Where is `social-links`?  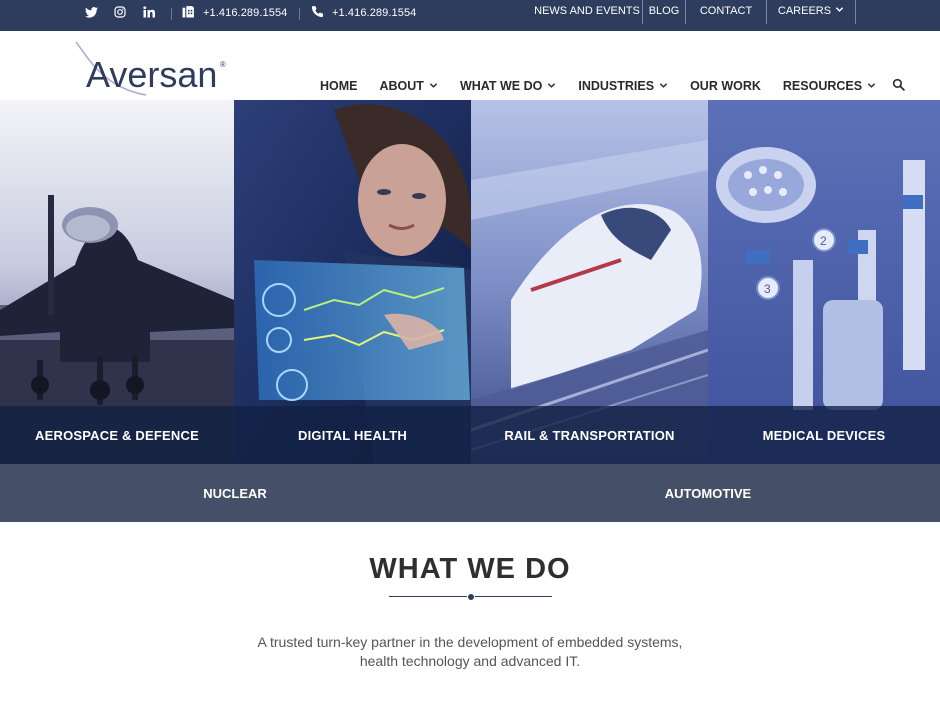 social-links is located at coordinates (120, 12).